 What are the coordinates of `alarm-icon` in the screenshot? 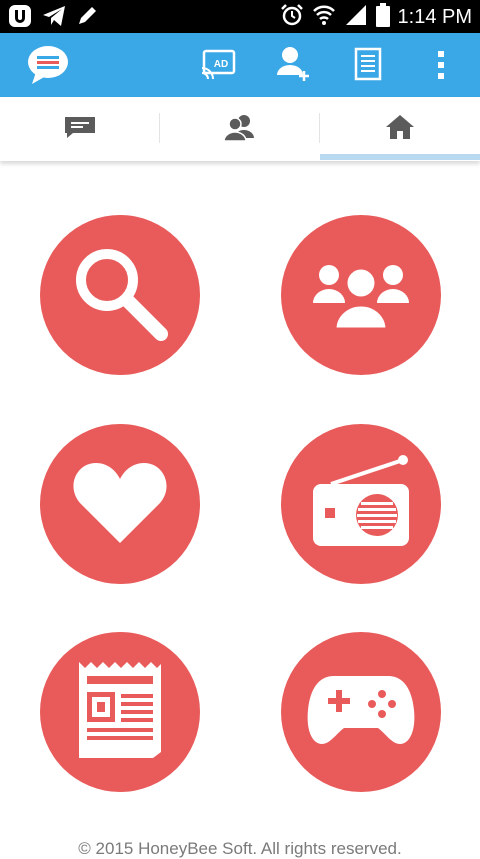 It's located at (292, 17).